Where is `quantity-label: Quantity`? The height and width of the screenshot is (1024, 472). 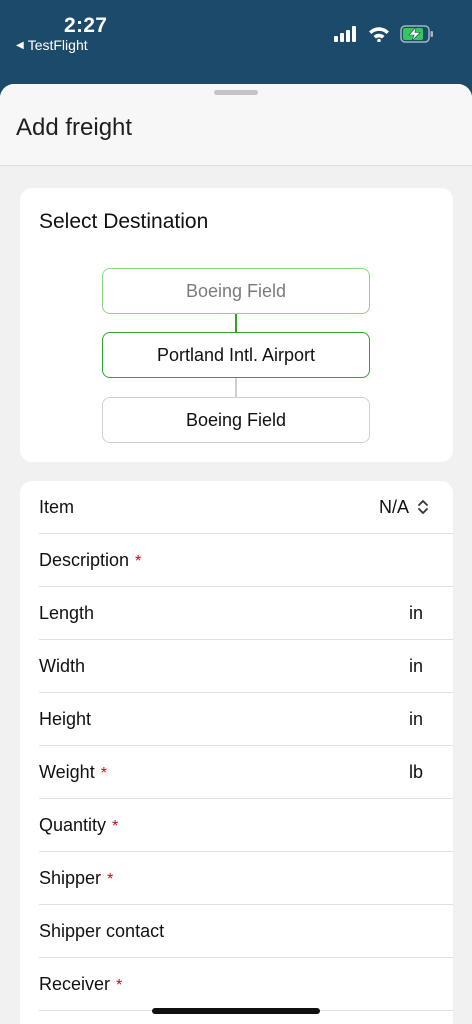 quantity-label: Quantity is located at coordinates (73, 824).